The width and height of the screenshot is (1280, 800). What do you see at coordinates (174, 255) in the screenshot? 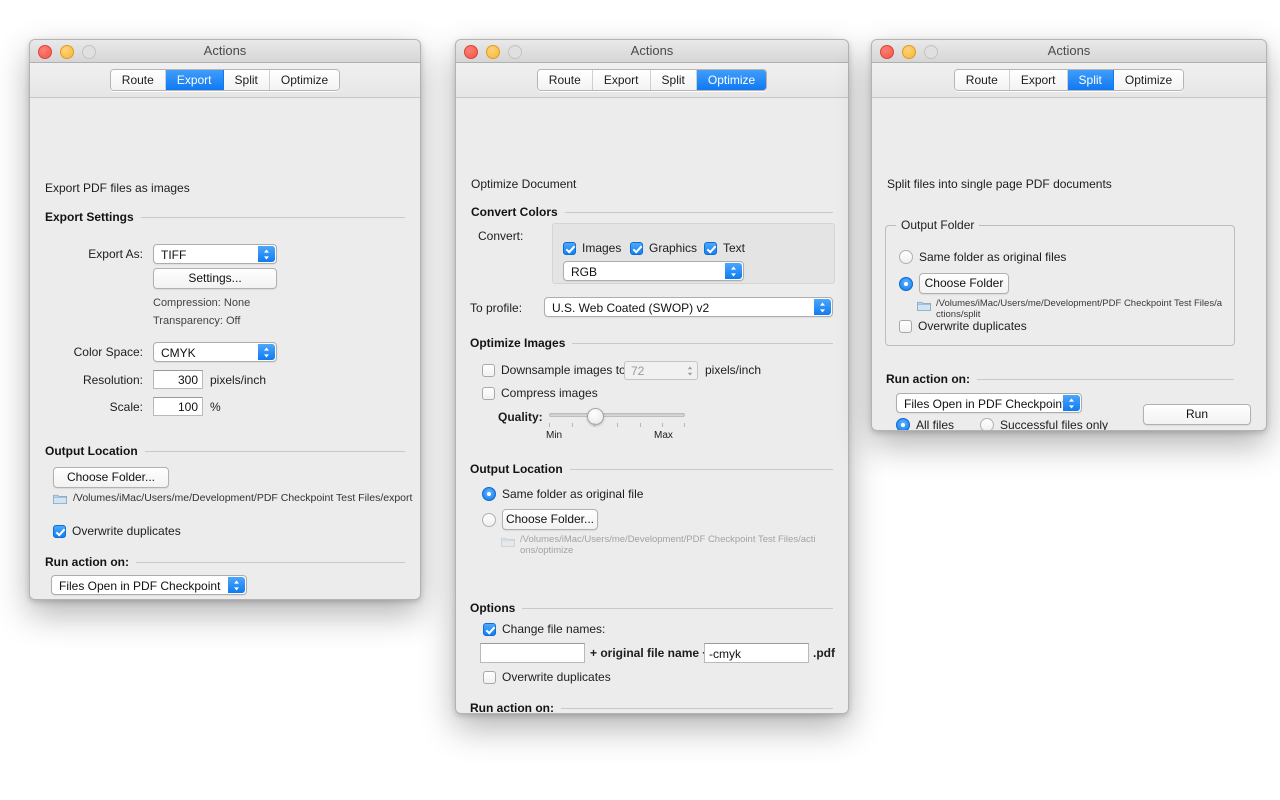
I see `export-as-value: TIFF` at bounding box center [174, 255].